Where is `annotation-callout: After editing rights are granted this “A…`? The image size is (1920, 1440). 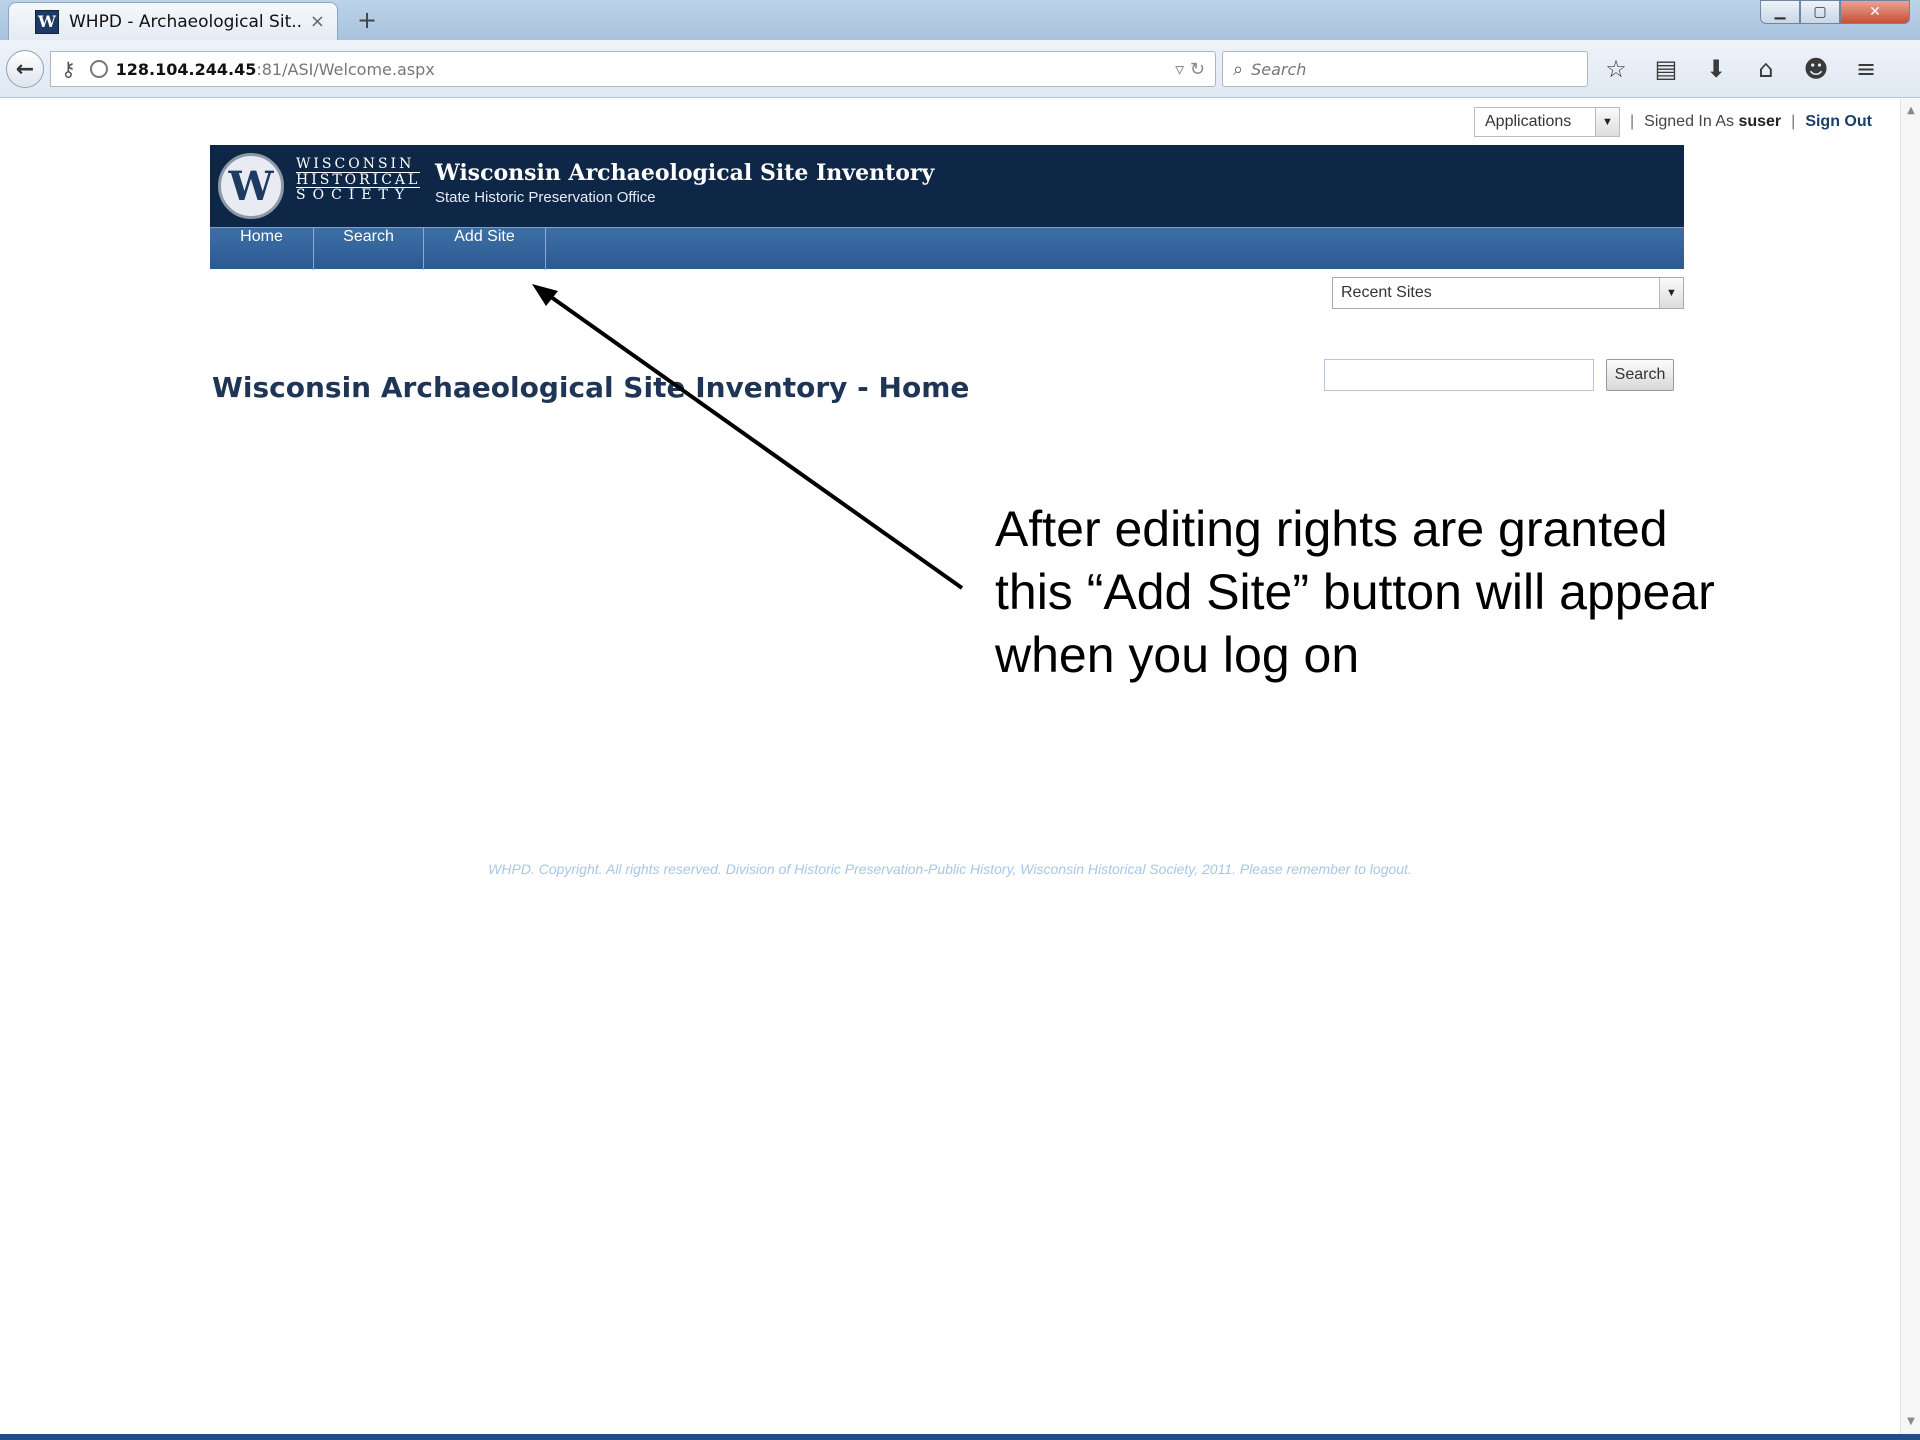 annotation-callout: After editing rights are granted this “A… is located at coordinates (1355, 592).